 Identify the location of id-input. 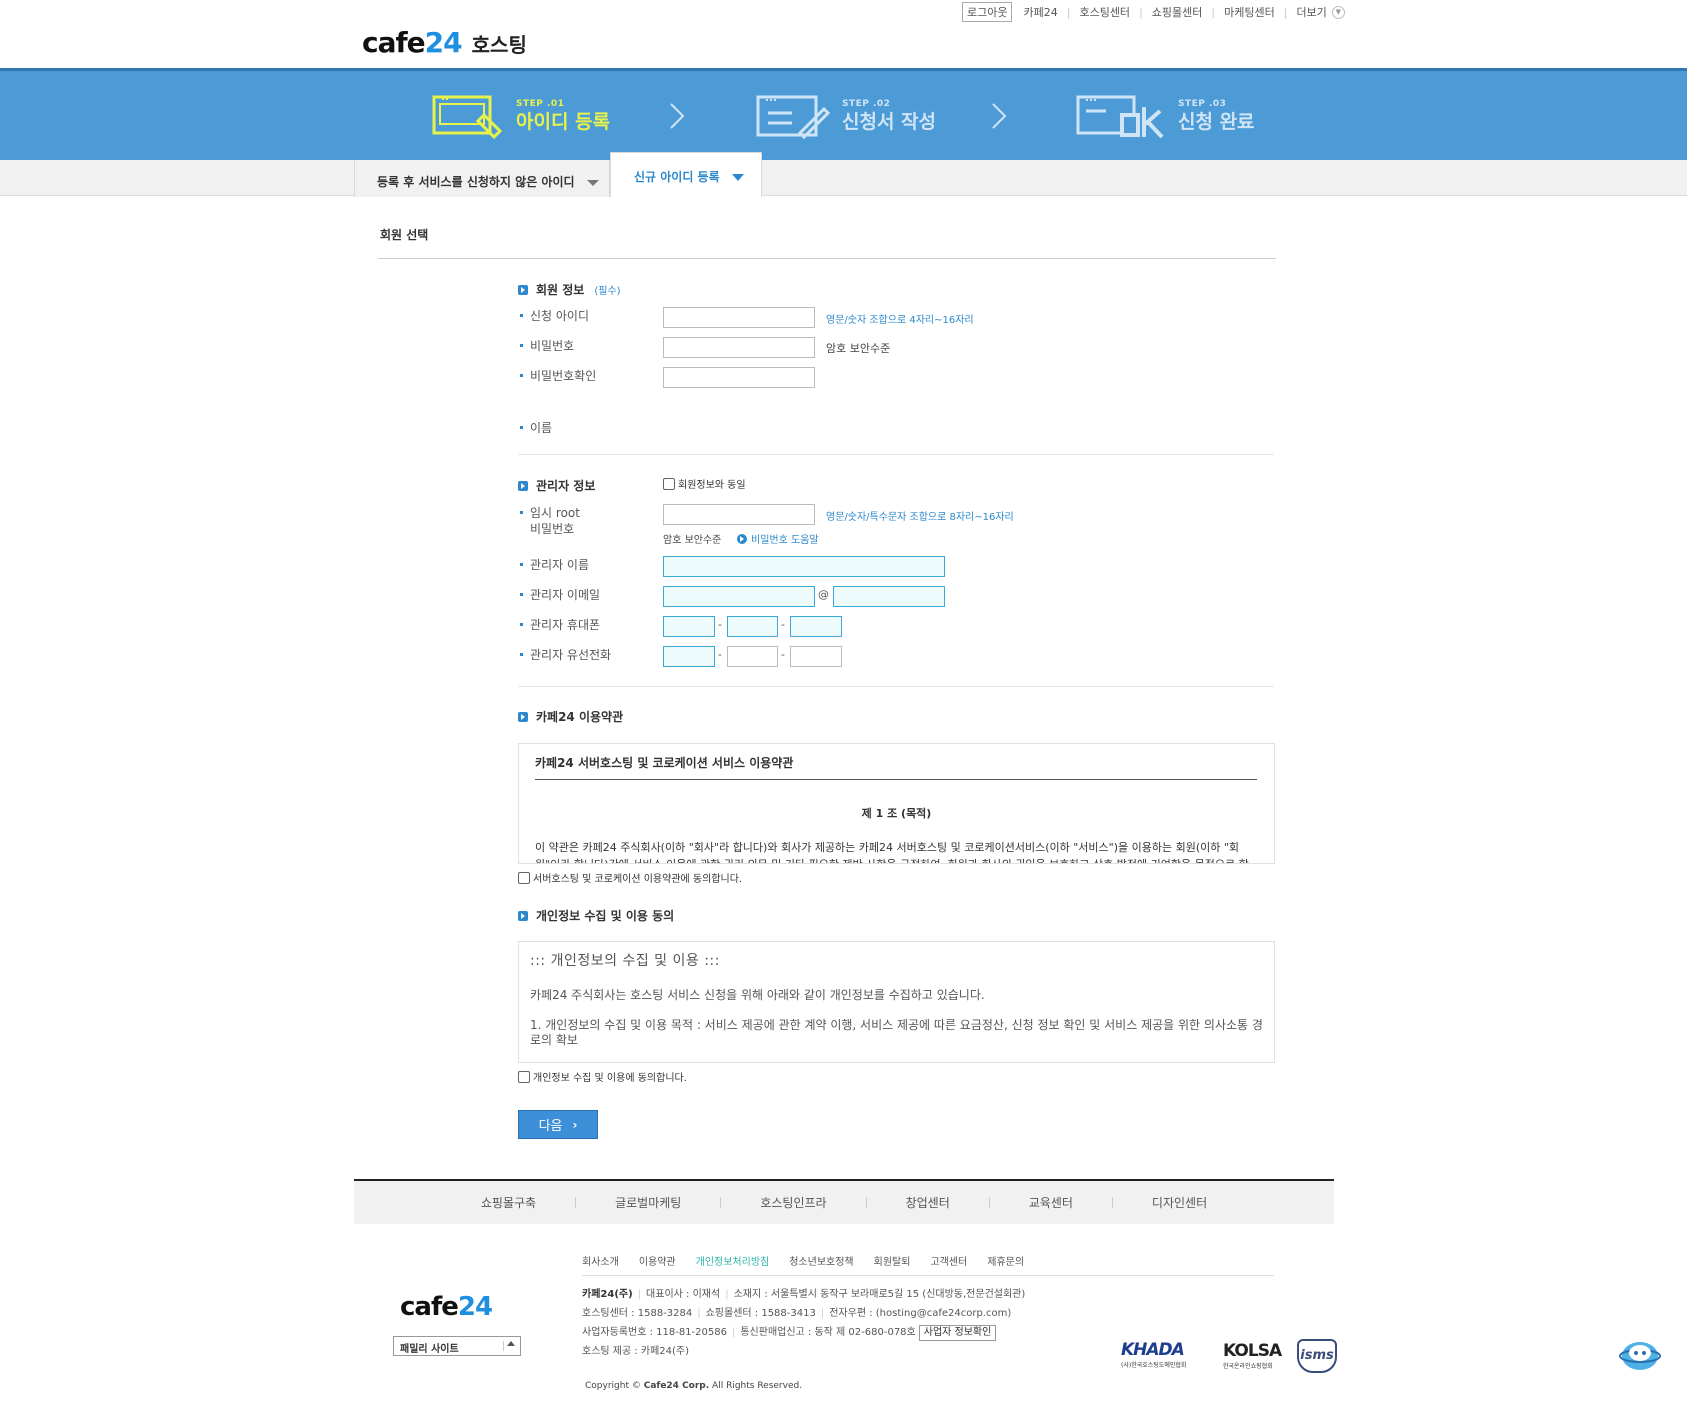
(739, 317).